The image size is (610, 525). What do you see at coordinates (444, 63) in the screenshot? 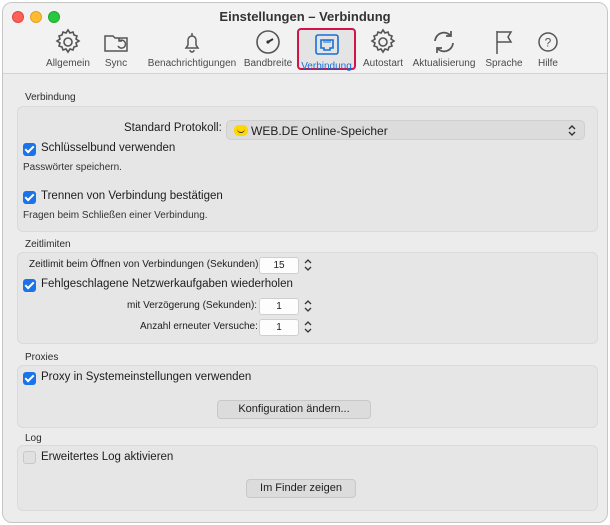
I see `tab-label: Aktualisierung` at bounding box center [444, 63].